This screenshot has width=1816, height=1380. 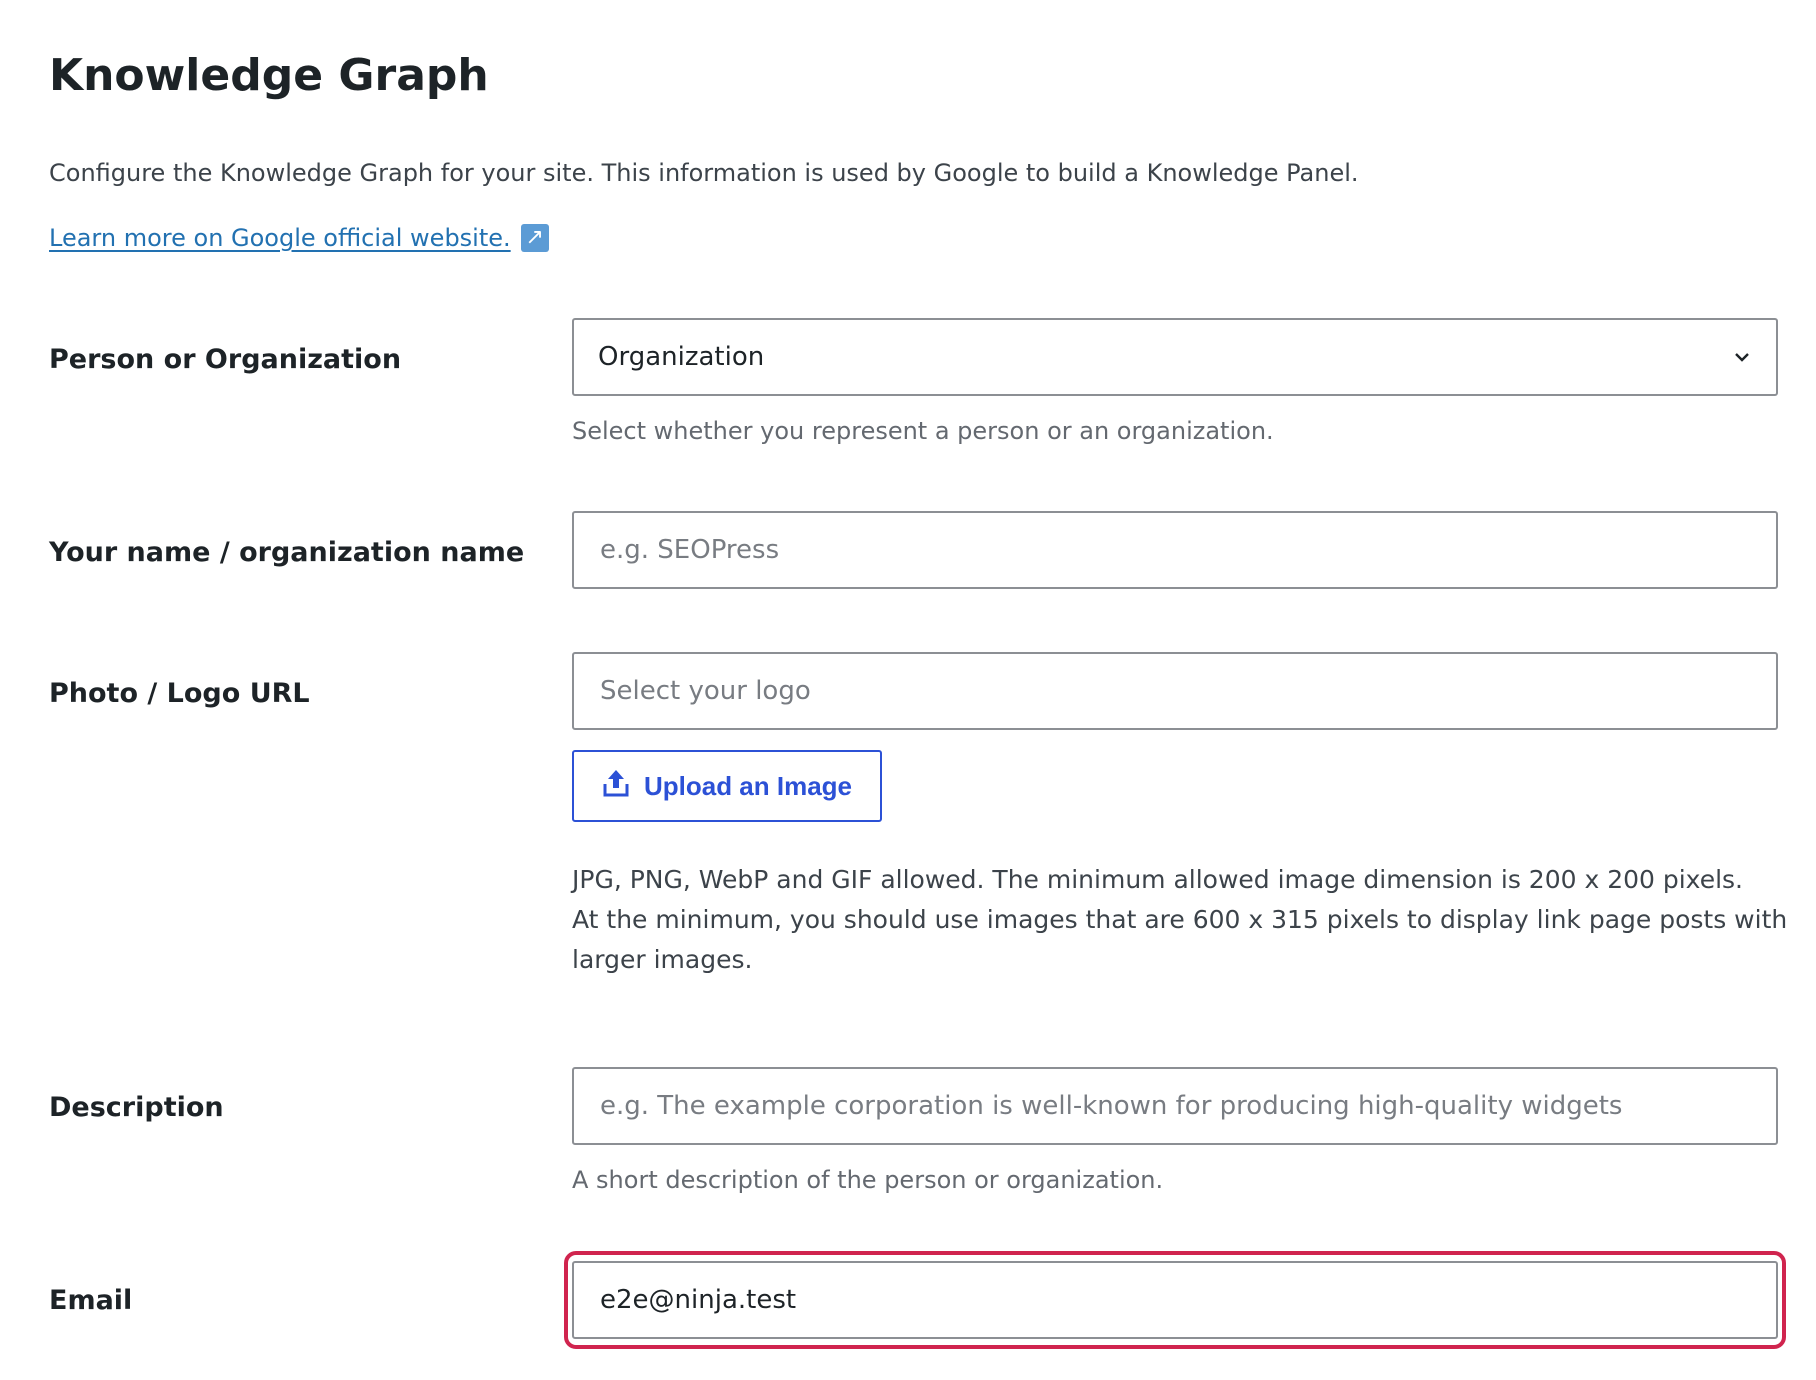 What do you see at coordinates (534, 238) in the screenshot?
I see `external-link-icon: ↗` at bounding box center [534, 238].